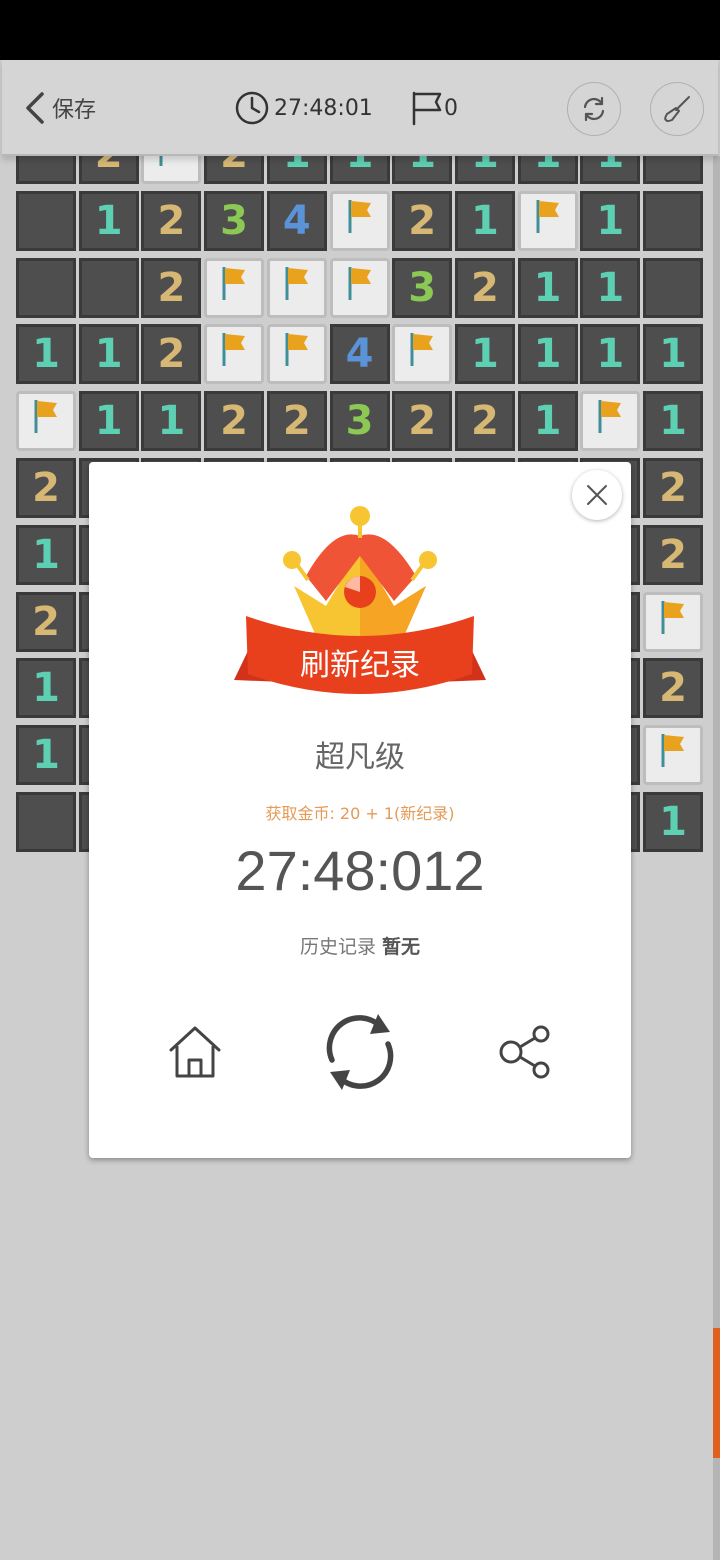  What do you see at coordinates (360, 665) in the screenshot?
I see `banner-text: 刷新纪录` at bounding box center [360, 665].